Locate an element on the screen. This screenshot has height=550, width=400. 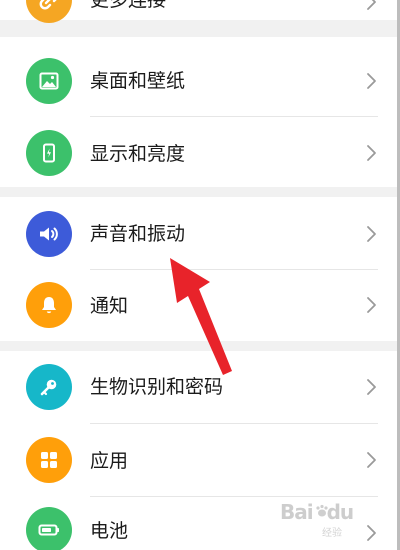
settings-group-connections: 更多连接 is located at coordinates (199, 11).